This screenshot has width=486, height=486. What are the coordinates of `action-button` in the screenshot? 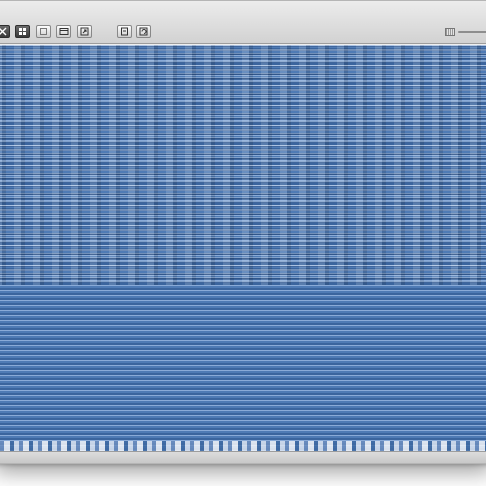 It's located at (124, 31).